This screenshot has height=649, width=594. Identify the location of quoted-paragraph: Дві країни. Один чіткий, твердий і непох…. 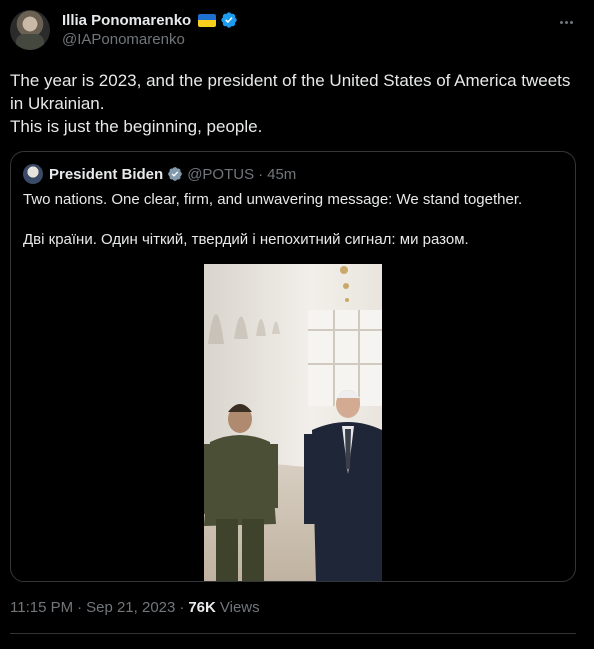
(246, 239).